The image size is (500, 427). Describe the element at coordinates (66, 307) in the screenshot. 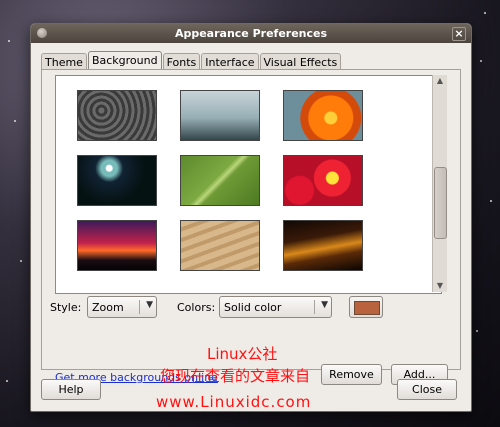

I see `style-label: Style:` at that location.